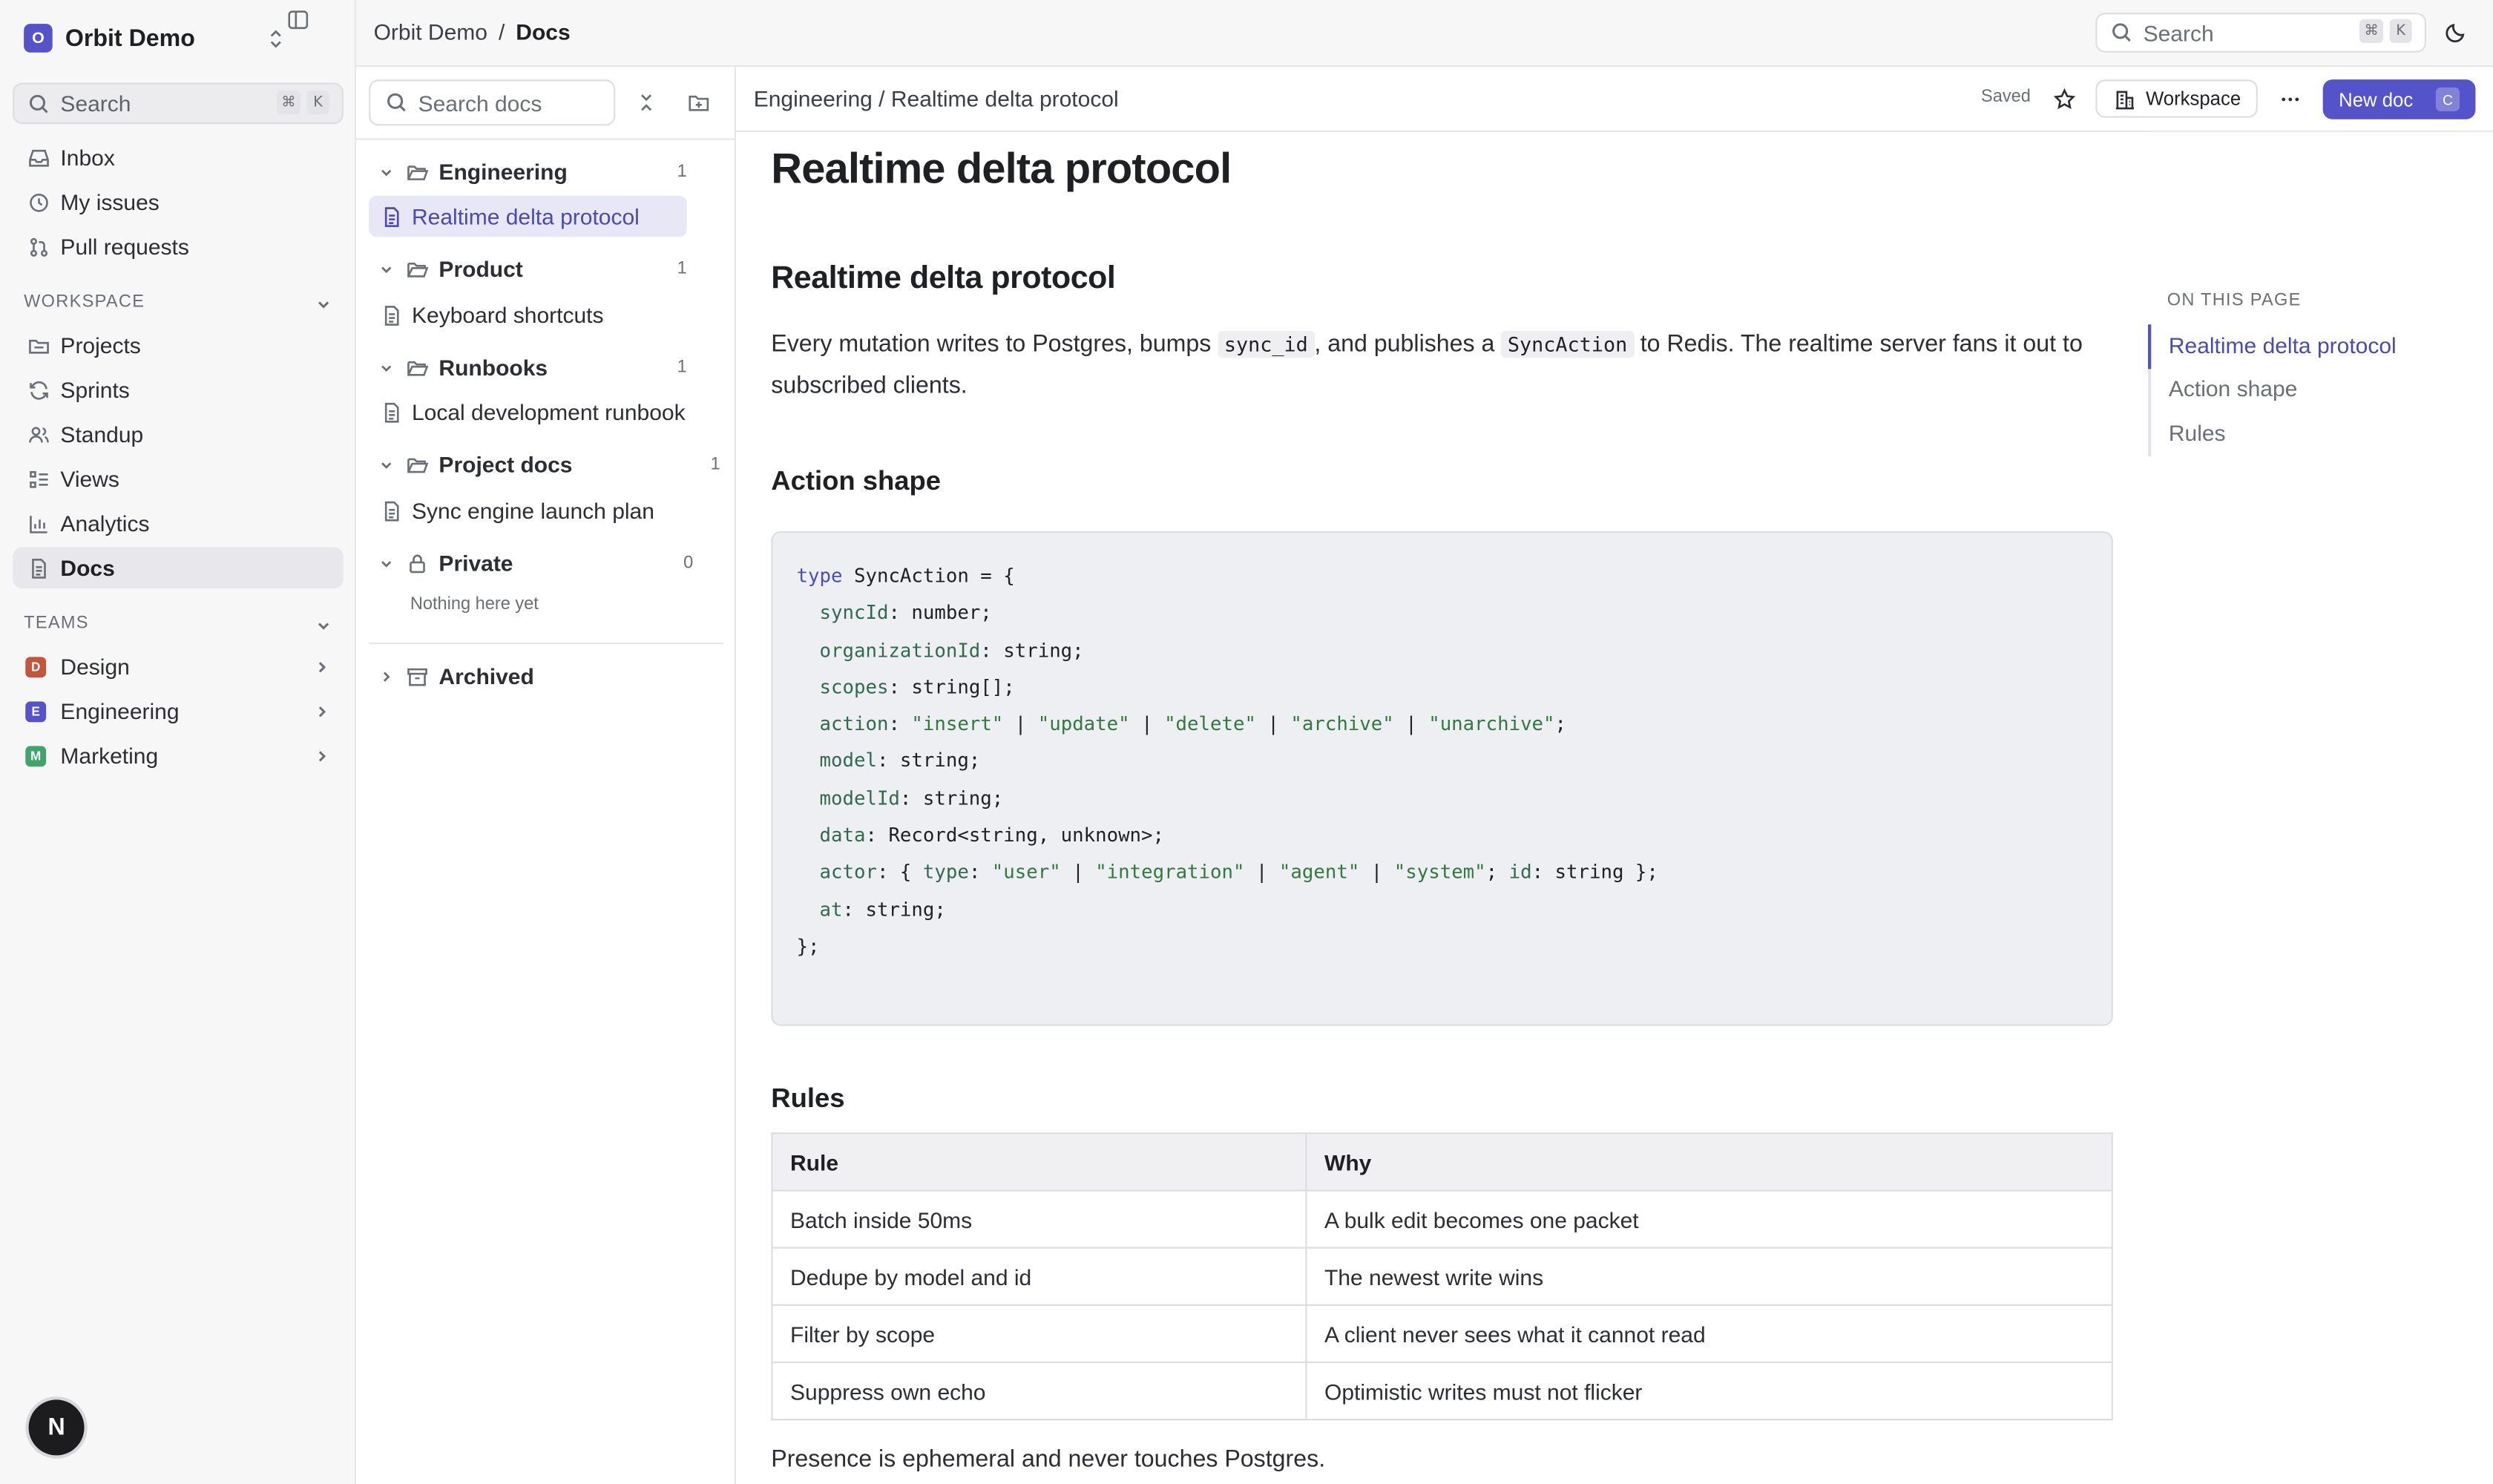 The image size is (2493, 1484). Describe the element at coordinates (56, 1427) in the screenshot. I see `user-avatar-button: N` at that location.